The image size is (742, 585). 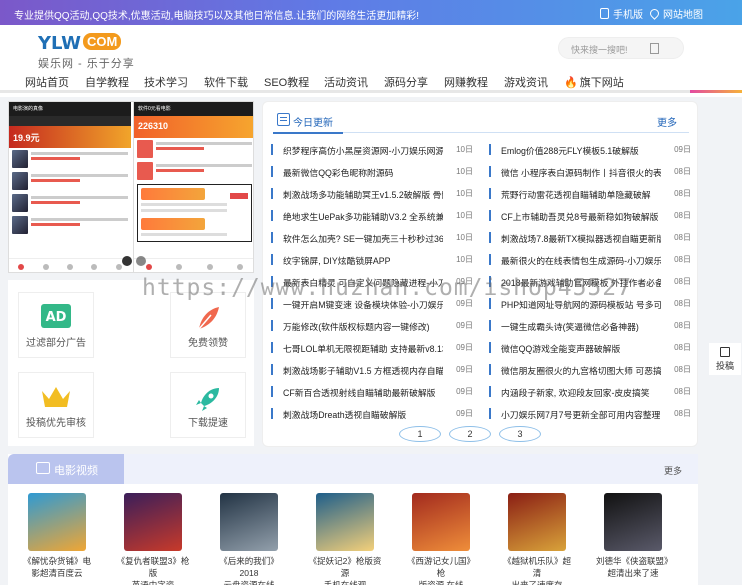 I want to click on news-item: 纹字锦屏, DIY炫酷锁屏APP 10日, so click(x=372, y=260).